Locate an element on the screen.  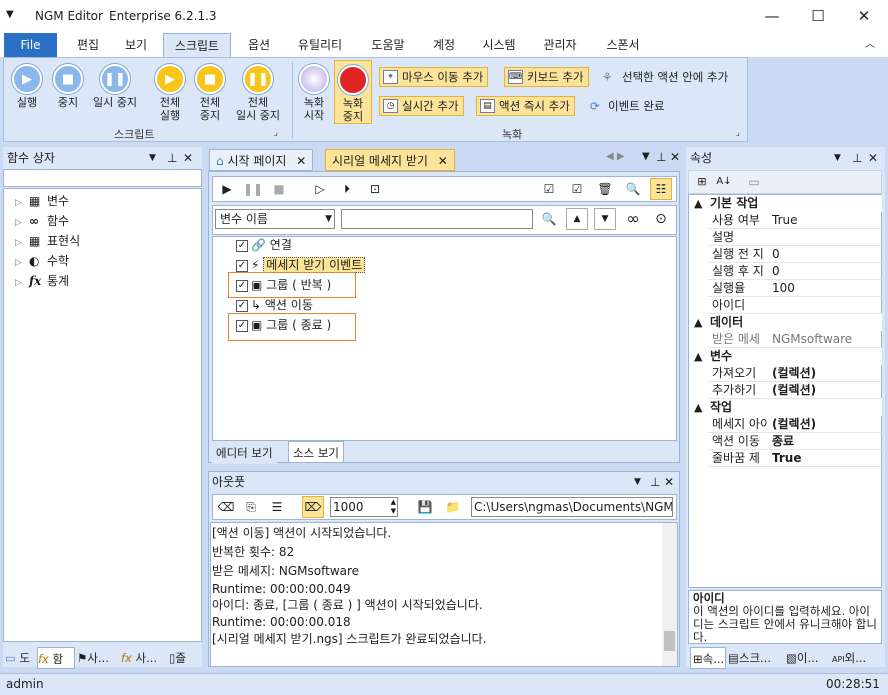
system-menu-icon: ▼ is located at coordinates (10, 14).